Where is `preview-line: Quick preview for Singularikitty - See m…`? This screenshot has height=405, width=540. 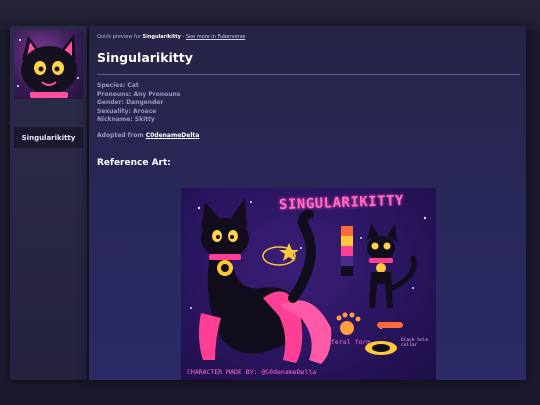
preview-line: Quick preview for Singularikitty - See m… is located at coordinates (171, 37).